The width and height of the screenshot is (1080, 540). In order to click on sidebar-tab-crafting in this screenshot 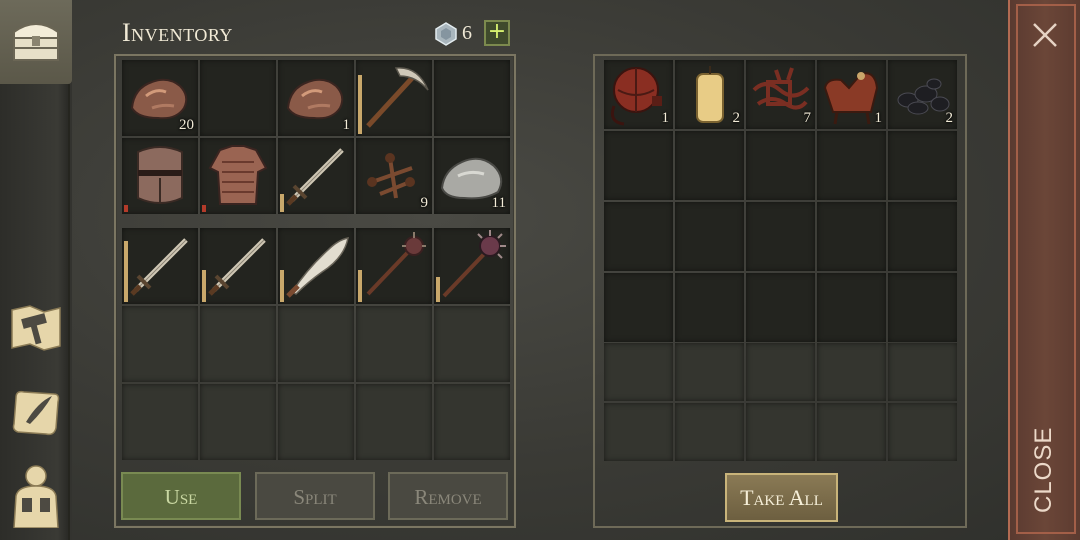, I will do `click(36, 328)`.